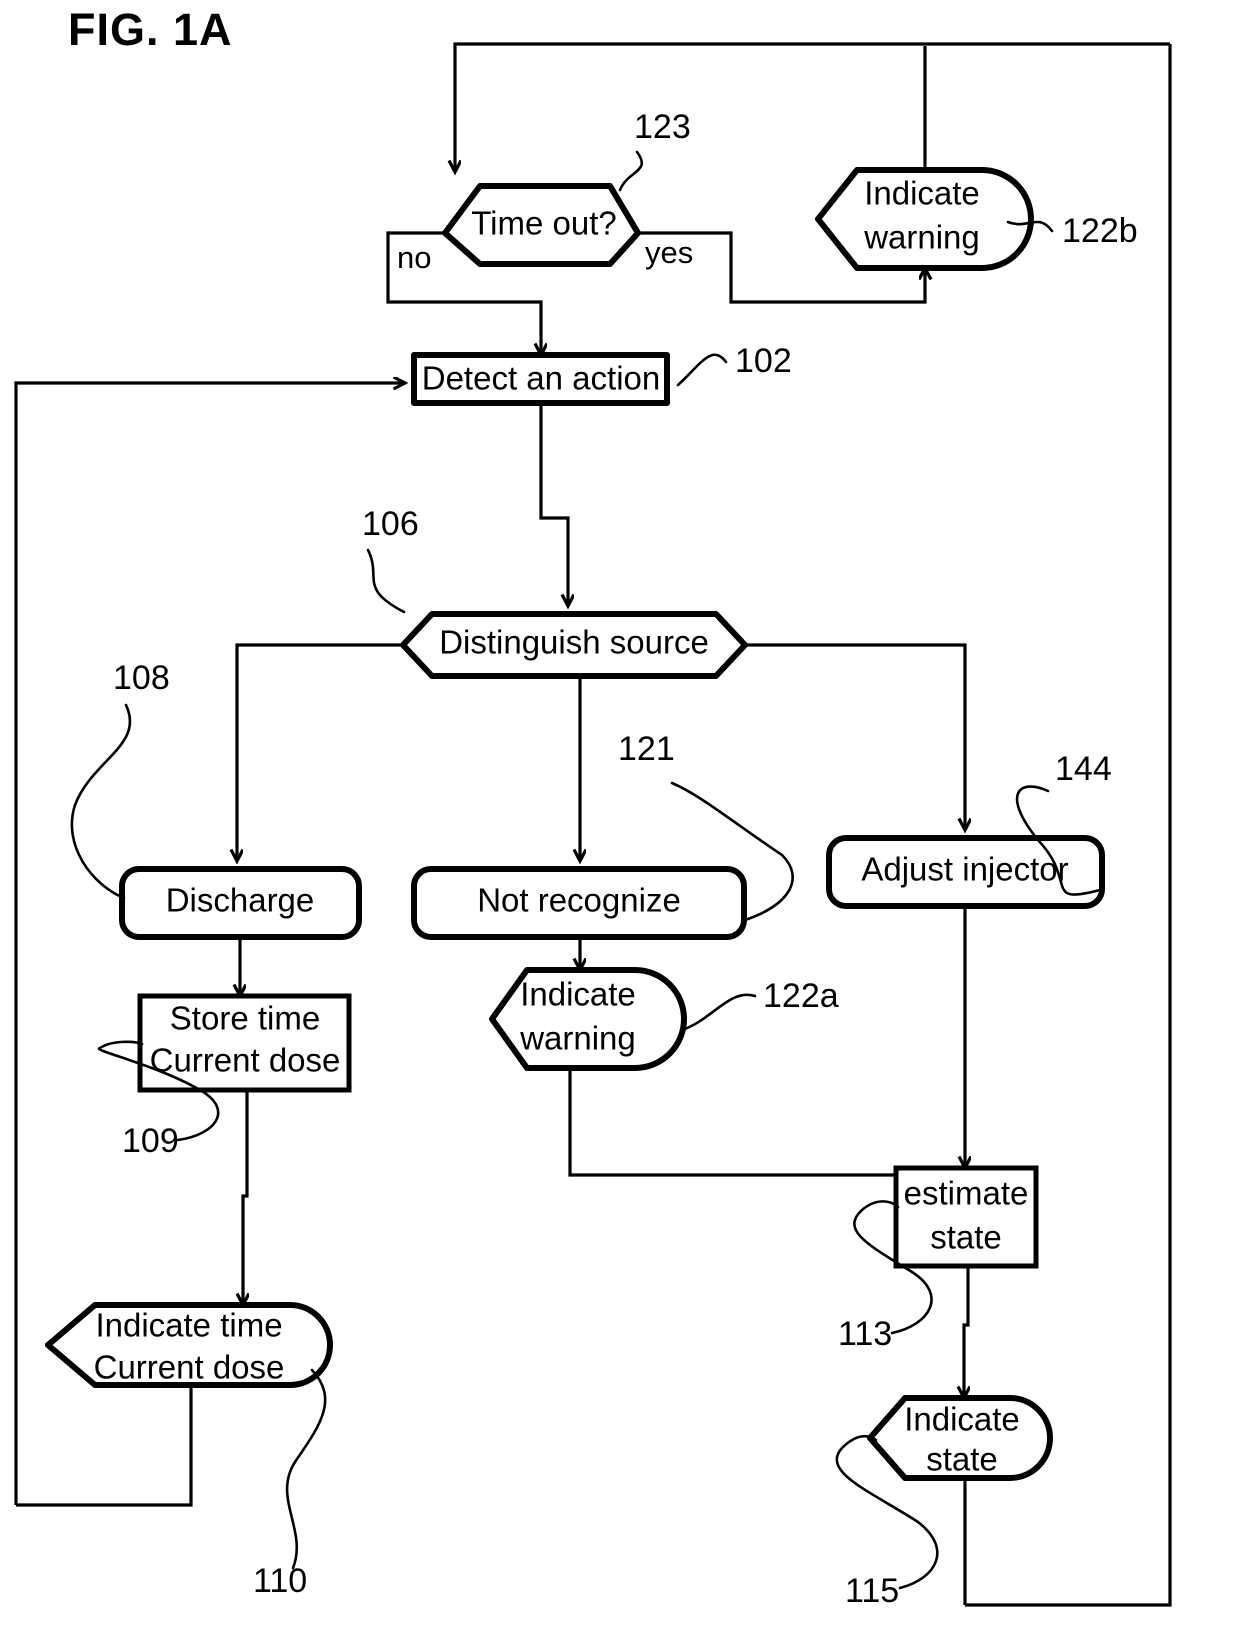  I want to click on store-time-label-1: Store time, so click(245, 1018).